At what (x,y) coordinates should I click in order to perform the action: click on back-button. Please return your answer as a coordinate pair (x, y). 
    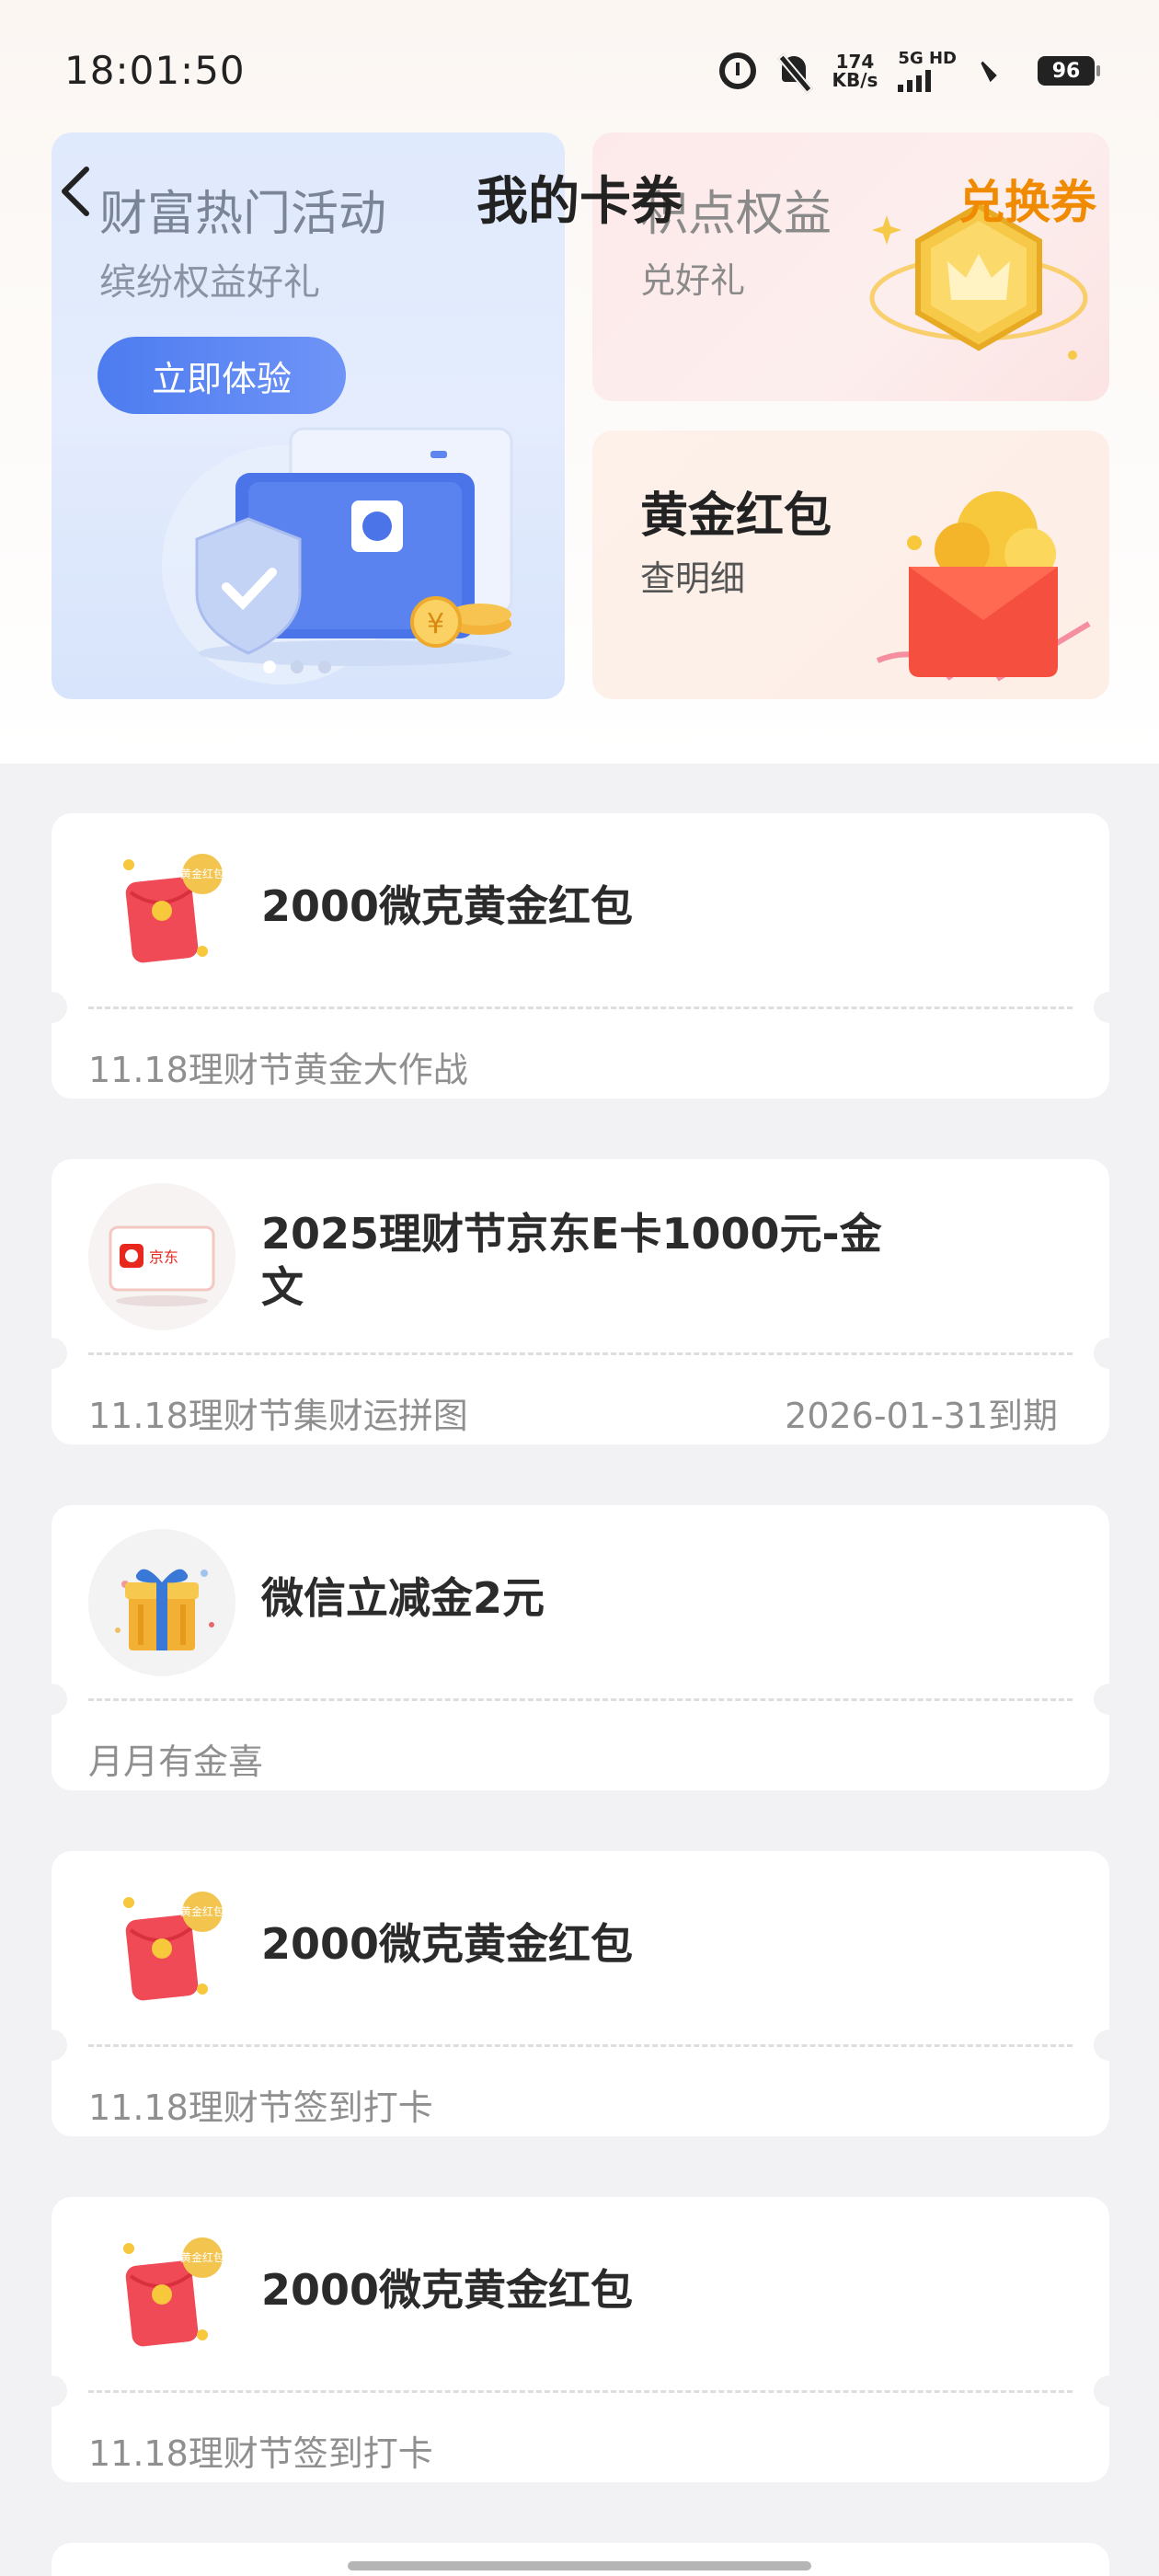
    Looking at the image, I should click on (76, 191).